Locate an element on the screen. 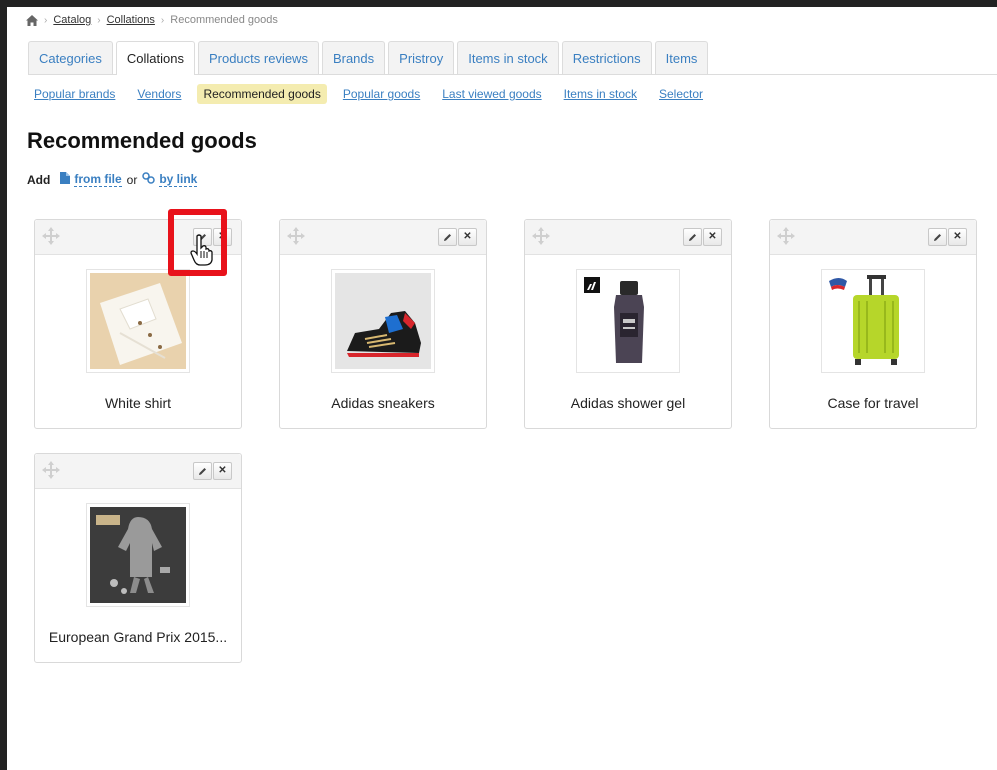 The width and height of the screenshot is (997, 770). add-by-link-link: by link is located at coordinates (178, 179).